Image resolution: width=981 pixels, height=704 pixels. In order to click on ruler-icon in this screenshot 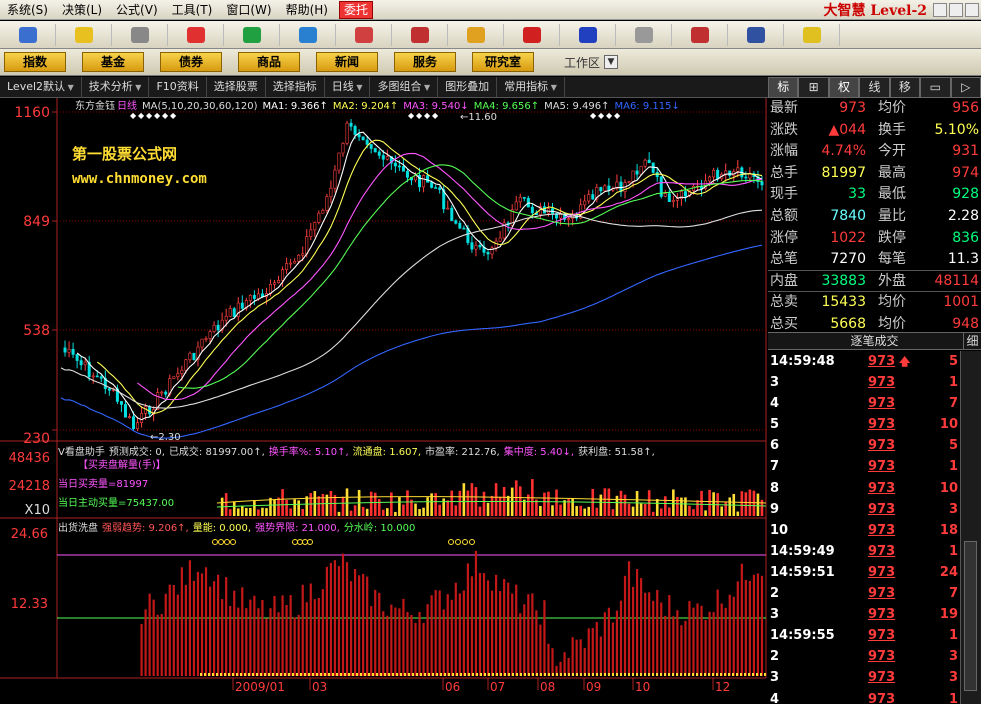, I will do `click(140, 34)`.